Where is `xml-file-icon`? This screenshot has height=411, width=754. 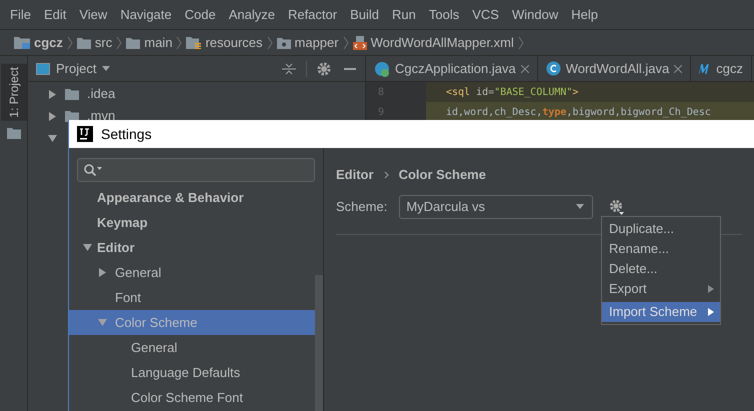
xml-file-icon is located at coordinates (359, 43).